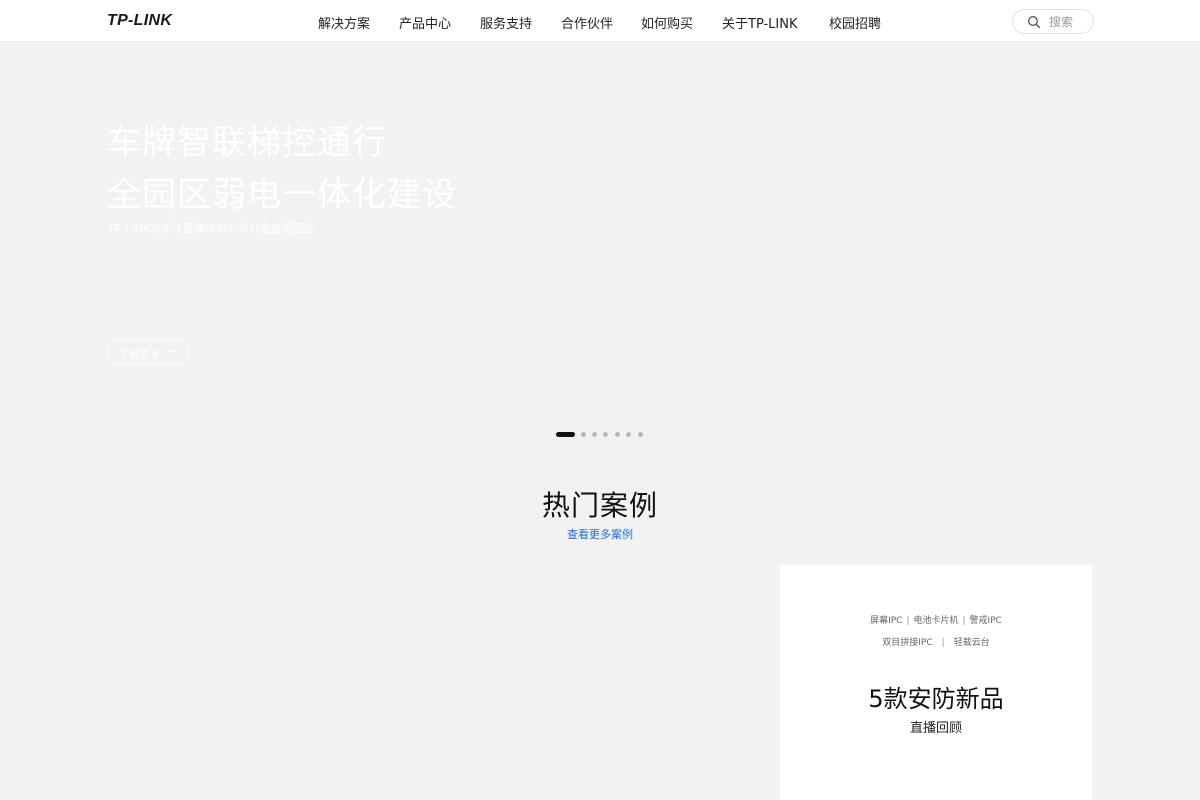  Describe the element at coordinates (971, 643) in the screenshot. I see `tag-item: 轻载云台` at that location.